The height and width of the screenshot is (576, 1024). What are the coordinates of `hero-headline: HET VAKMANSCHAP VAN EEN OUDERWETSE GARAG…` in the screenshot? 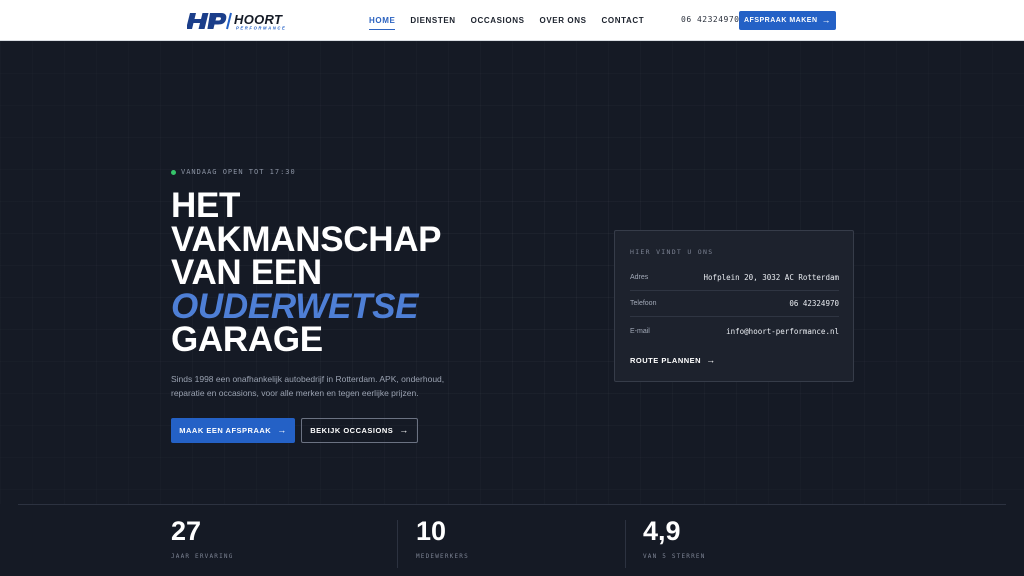 It's located at (371, 272).